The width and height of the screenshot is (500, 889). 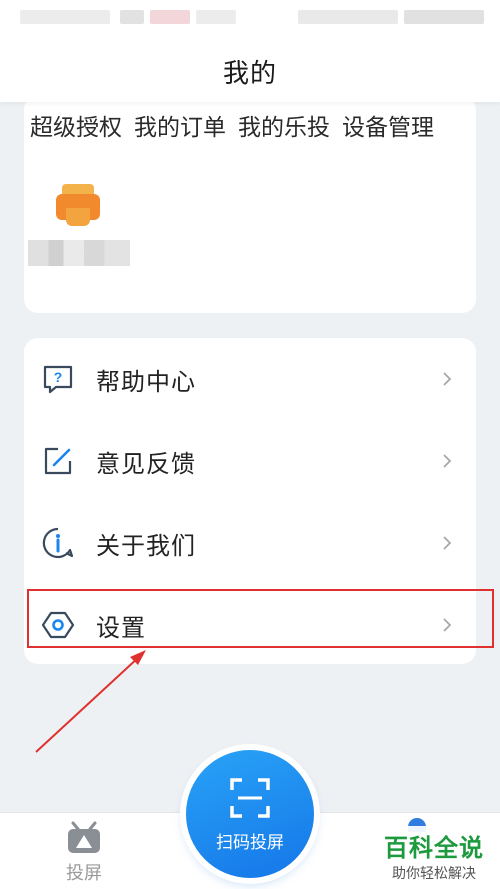 What do you see at coordinates (249, 73) in the screenshot?
I see `page-title: 我的` at bounding box center [249, 73].